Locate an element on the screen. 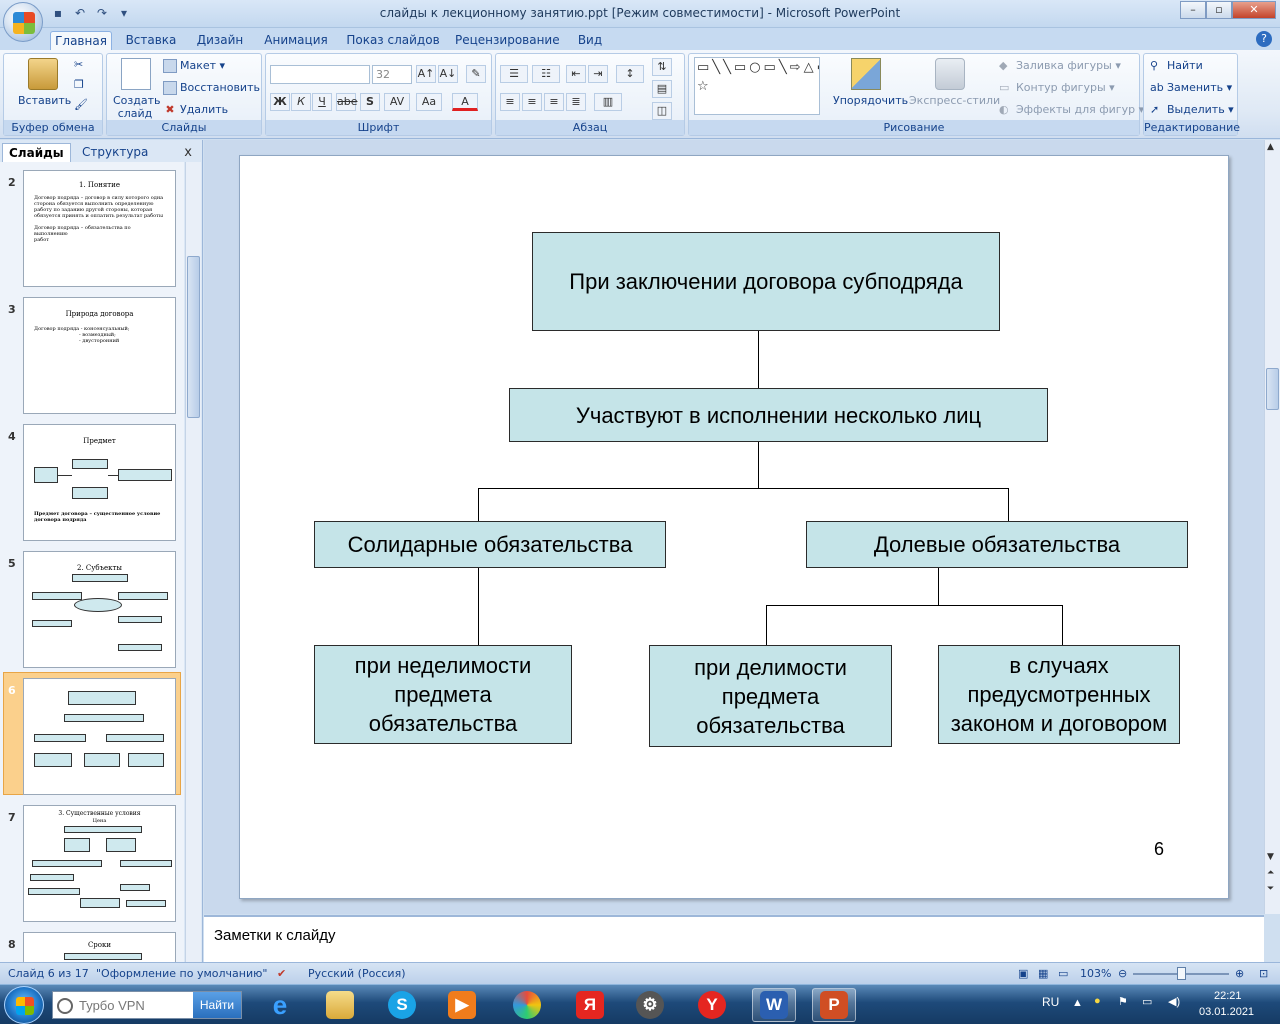 The width and height of the screenshot is (1280, 1024). volume-icon: ◀) is located at coordinates (1174, 1001).